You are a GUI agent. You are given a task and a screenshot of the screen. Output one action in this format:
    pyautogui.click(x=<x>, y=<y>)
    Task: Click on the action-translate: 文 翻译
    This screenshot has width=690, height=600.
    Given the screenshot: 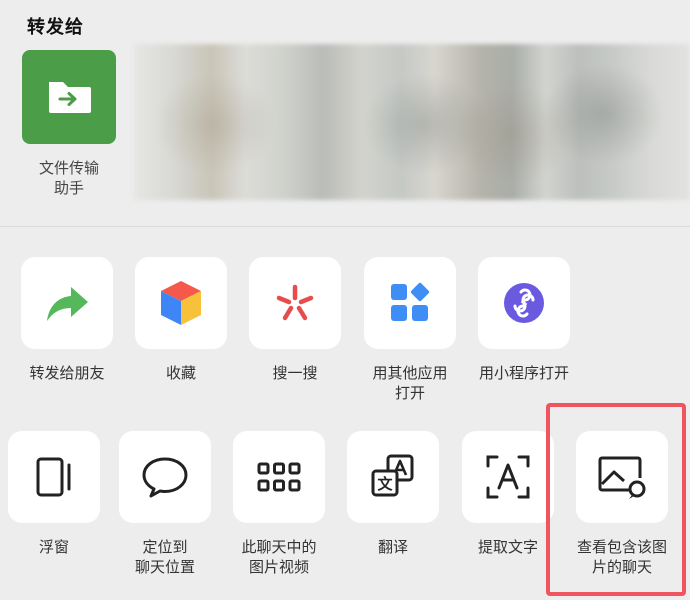 What is the action you would take?
    pyautogui.click(x=393, y=494)
    